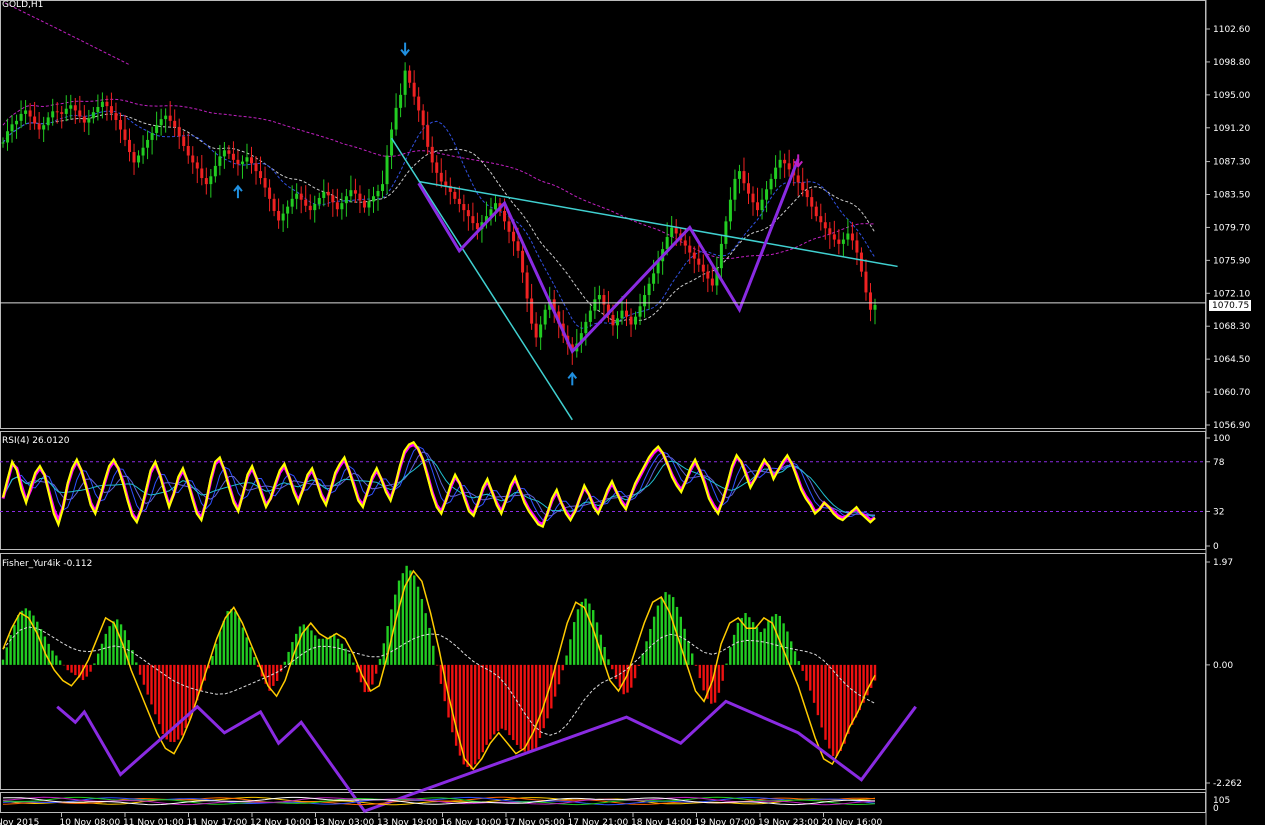 The image size is (1265, 825). I want to click on price-tick-label: 1102.60, so click(1231, 30).